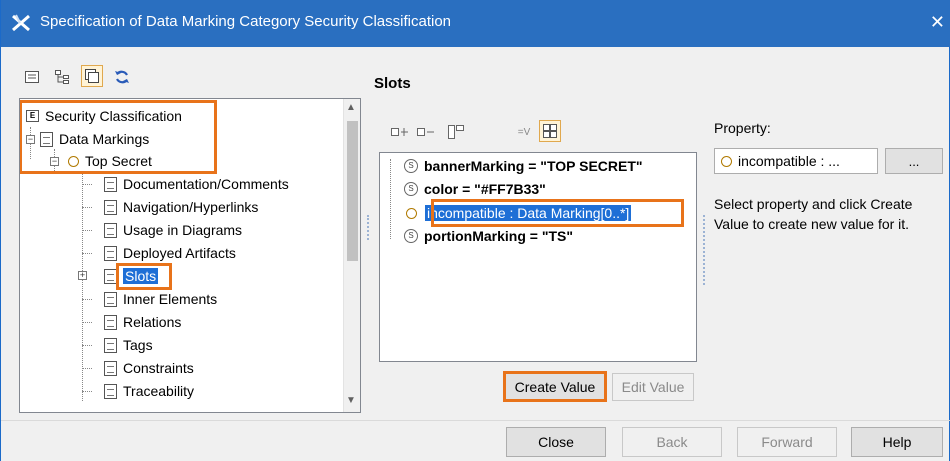  What do you see at coordinates (704, 250) in the screenshot?
I see `splitter-right` at bounding box center [704, 250].